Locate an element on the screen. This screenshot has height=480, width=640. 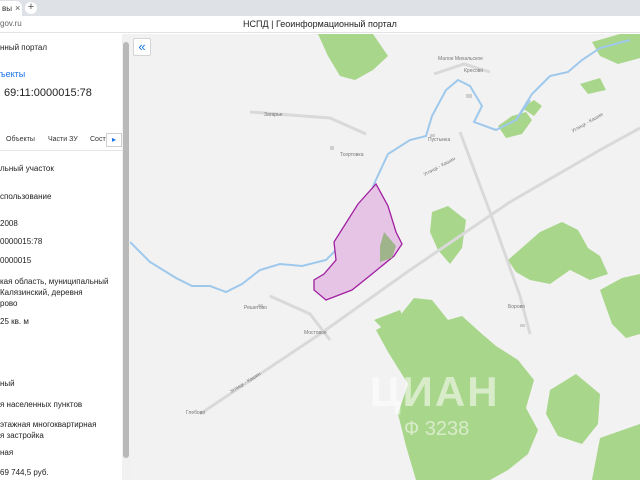
map-label-top-village: Малое Михальское is located at coordinates (460, 59).